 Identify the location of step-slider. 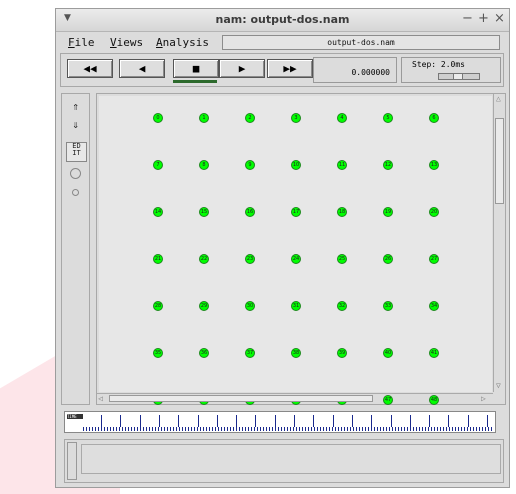
(459, 76).